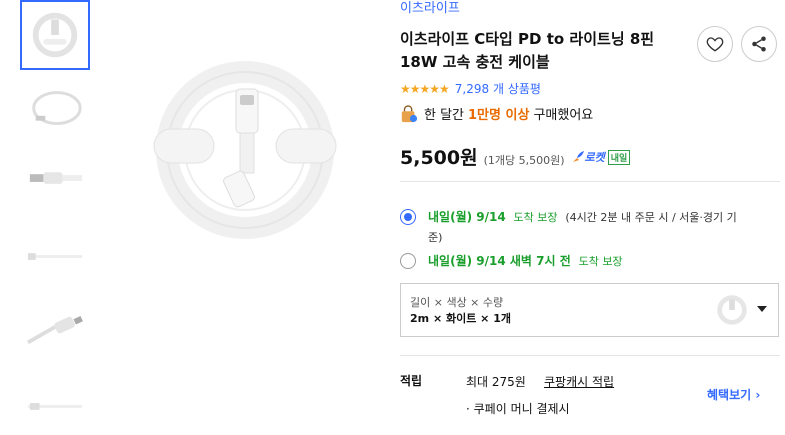 The height and width of the screenshot is (435, 785). What do you see at coordinates (518, 409) in the screenshot?
I see `coupay-money-note: · 쿠페이 머니 결제시` at bounding box center [518, 409].